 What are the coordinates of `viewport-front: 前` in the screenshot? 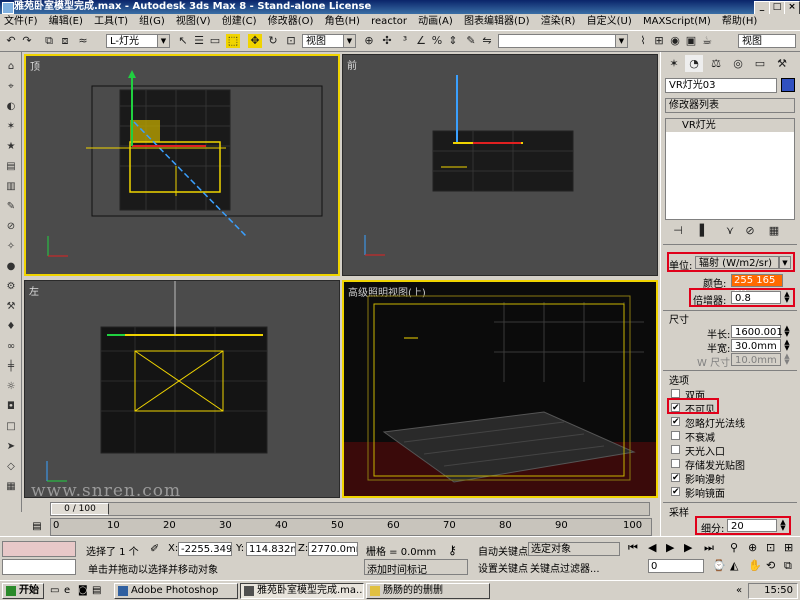 It's located at (500, 165).